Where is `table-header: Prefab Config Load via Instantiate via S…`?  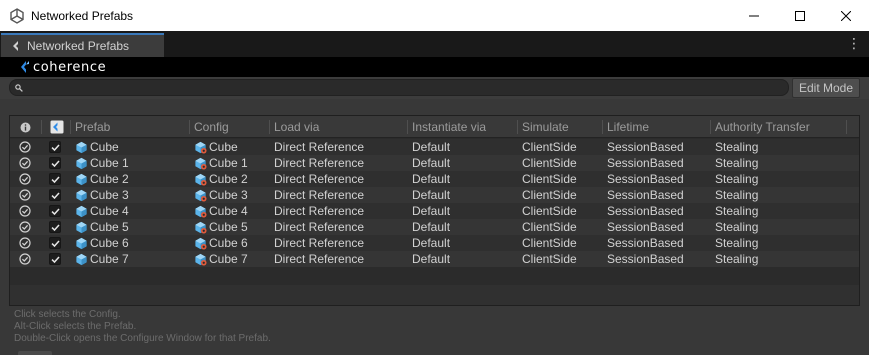 table-header: Prefab Config Load via Instantiate via S… is located at coordinates (434, 127).